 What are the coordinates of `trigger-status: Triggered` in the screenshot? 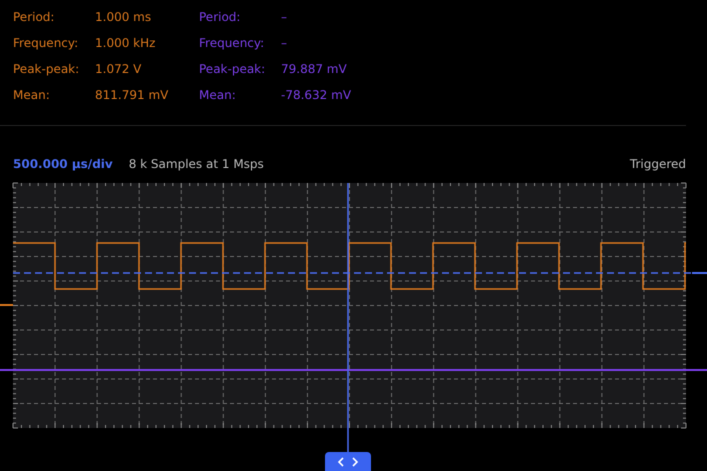 It's located at (658, 164).